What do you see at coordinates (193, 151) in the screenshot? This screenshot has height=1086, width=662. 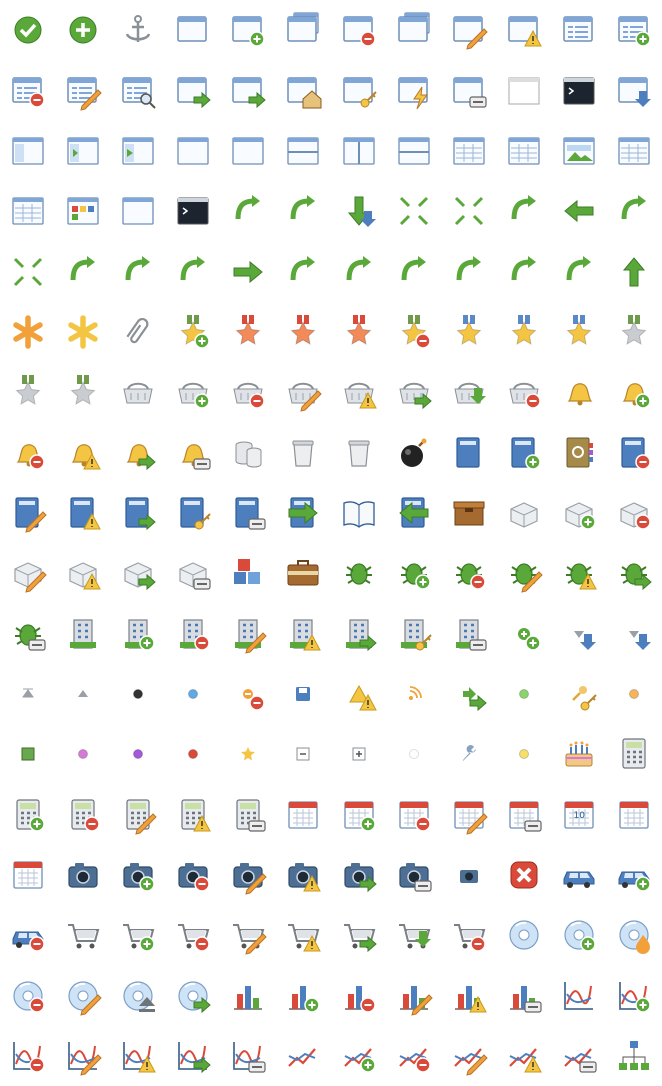 I see `layout-content-icon` at bounding box center [193, 151].